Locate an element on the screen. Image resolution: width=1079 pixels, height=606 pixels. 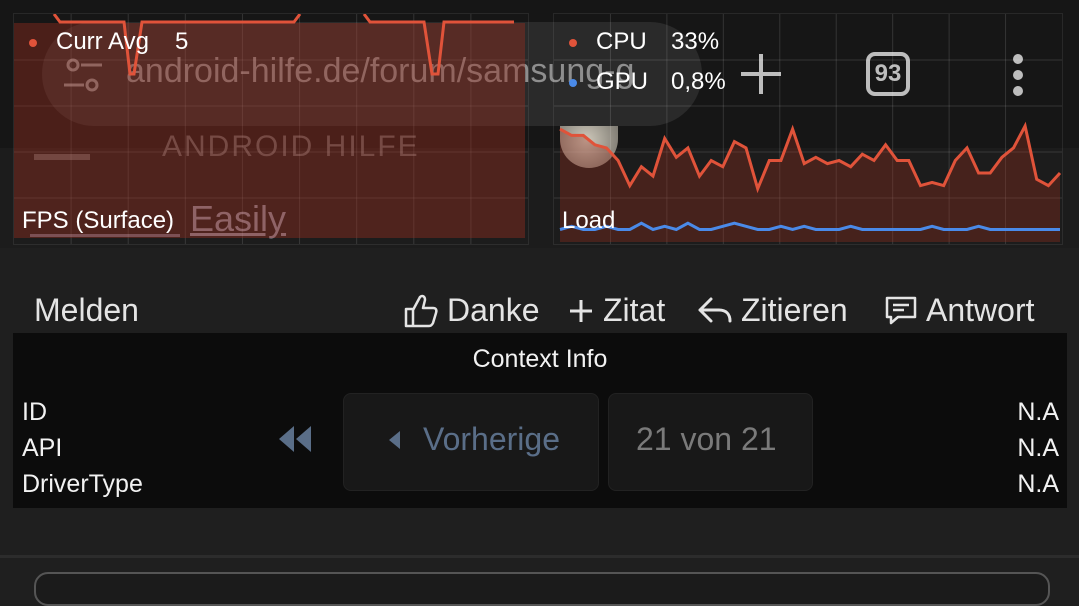
add-quote-button: Zitat is located at coordinates (616, 310).